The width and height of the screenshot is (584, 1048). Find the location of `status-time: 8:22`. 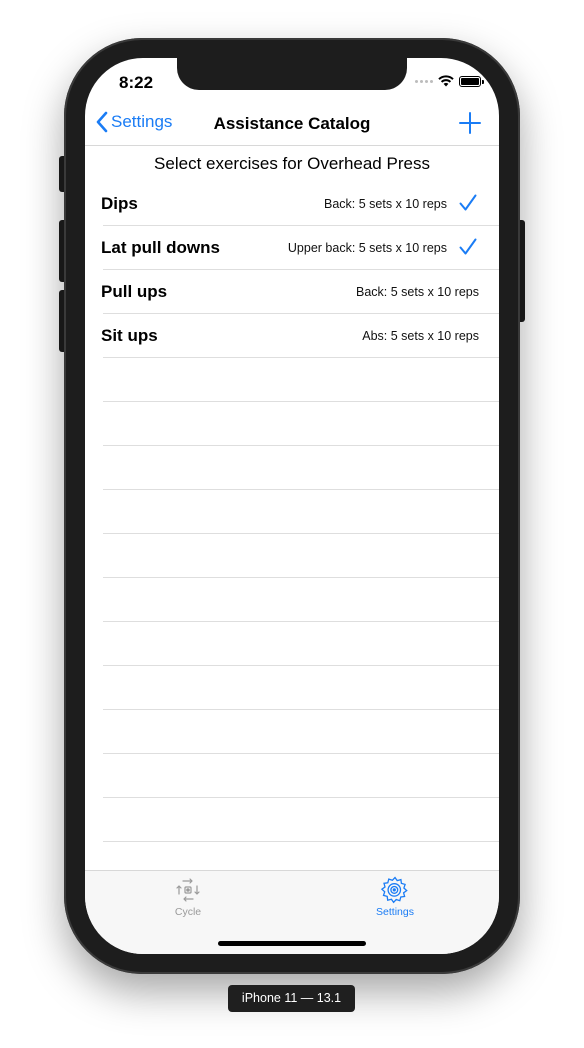

status-time: 8:22 is located at coordinates (136, 82).